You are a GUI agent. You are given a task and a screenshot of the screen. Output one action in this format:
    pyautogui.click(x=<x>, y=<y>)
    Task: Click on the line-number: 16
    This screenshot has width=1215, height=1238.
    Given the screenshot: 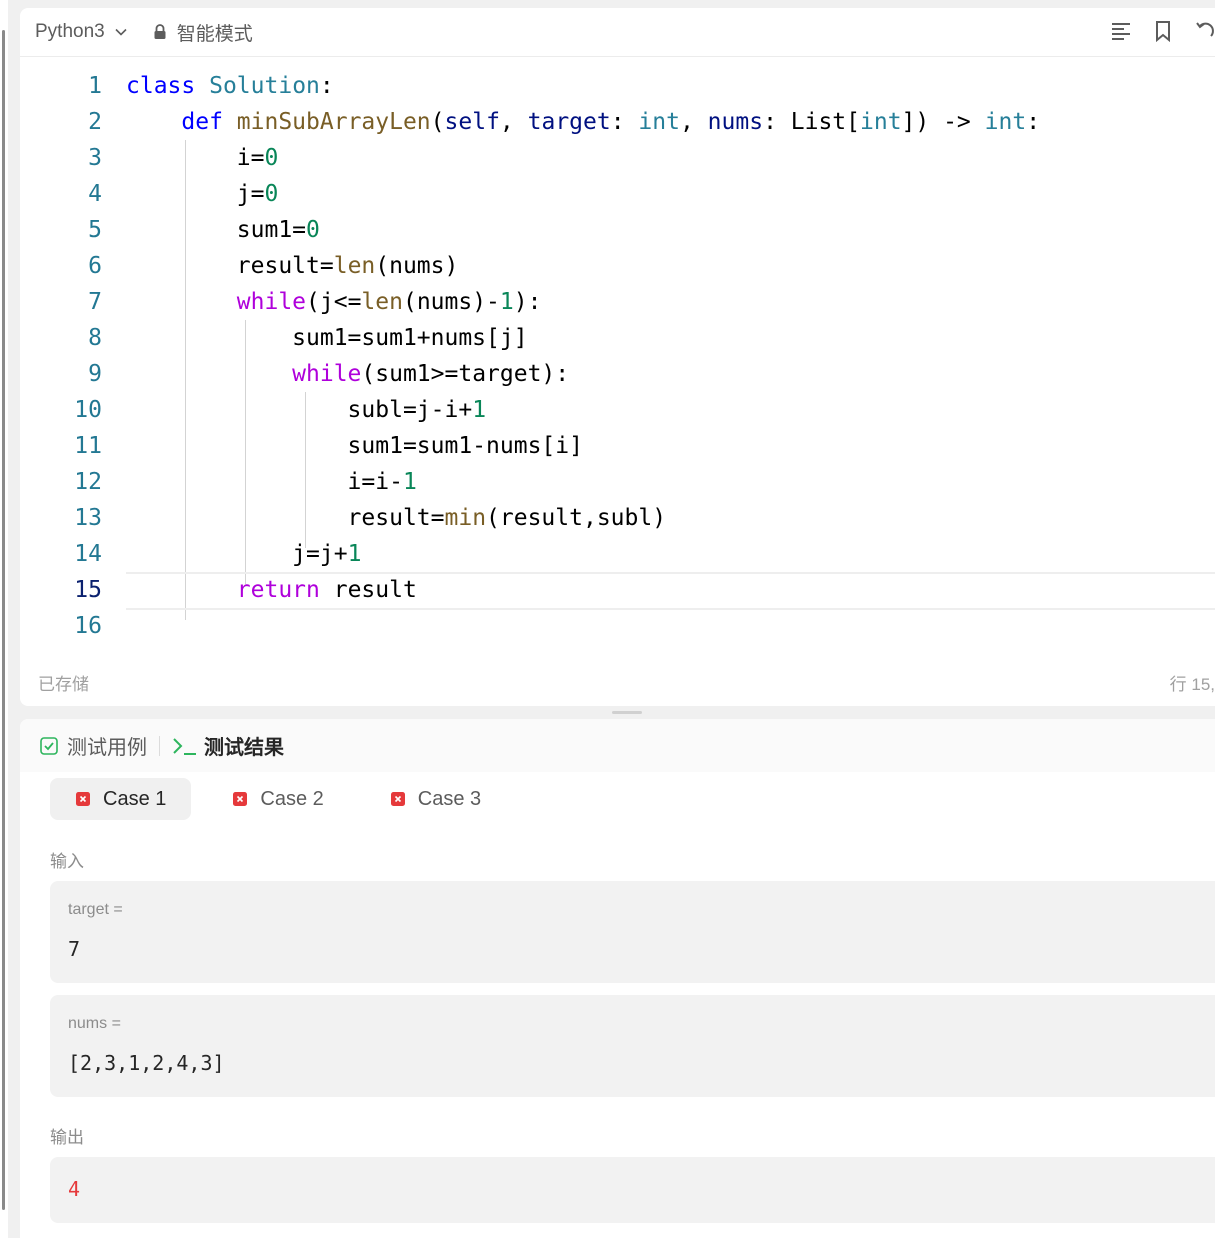 What is the action you would take?
    pyautogui.click(x=88, y=626)
    